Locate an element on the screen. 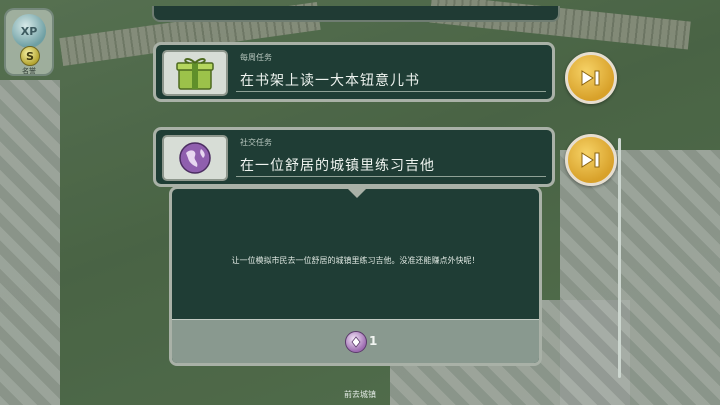 The height and width of the screenshot is (405, 720). simoleon-coin-icon: S is located at coordinates (30, 56).